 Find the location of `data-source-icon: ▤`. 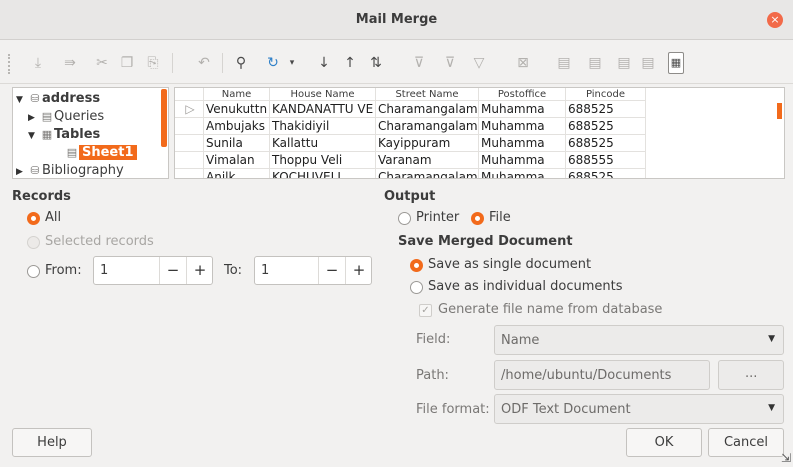

data-source-icon: ▤ is located at coordinates (648, 63).